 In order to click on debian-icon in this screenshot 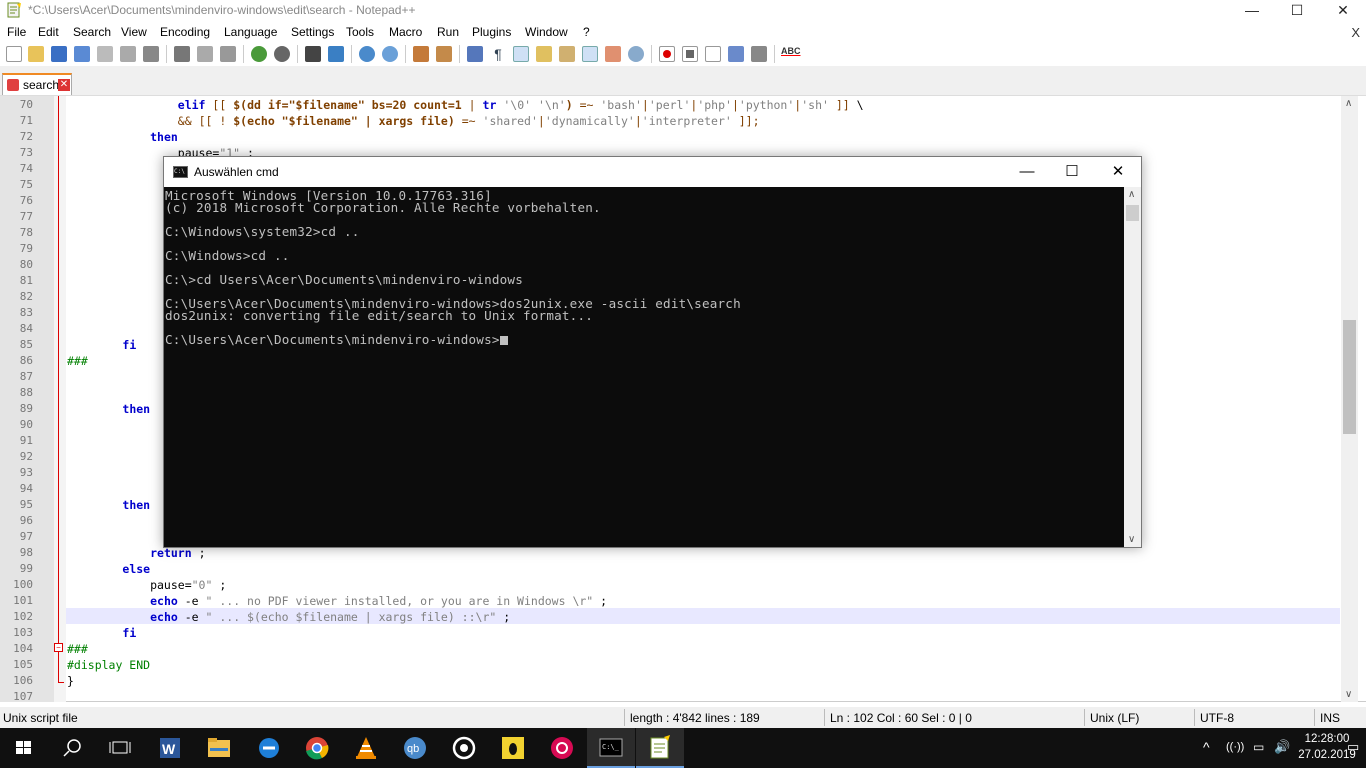, I will do `click(562, 748)`.